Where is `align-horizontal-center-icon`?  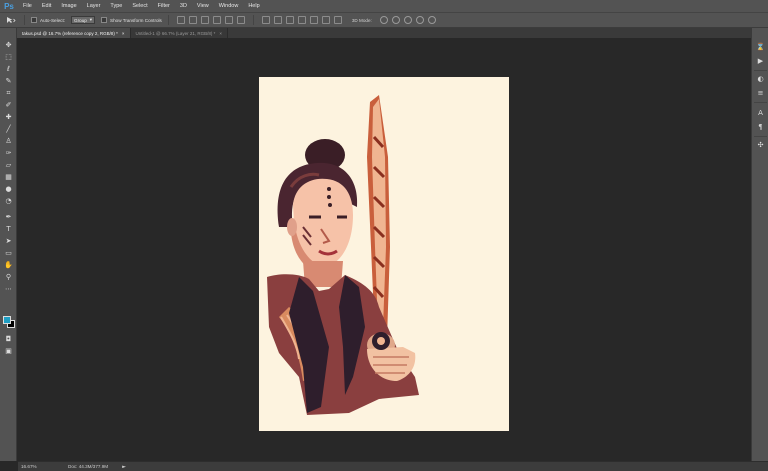 align-horizontal-center-icon is located at coordinates (228, 20).